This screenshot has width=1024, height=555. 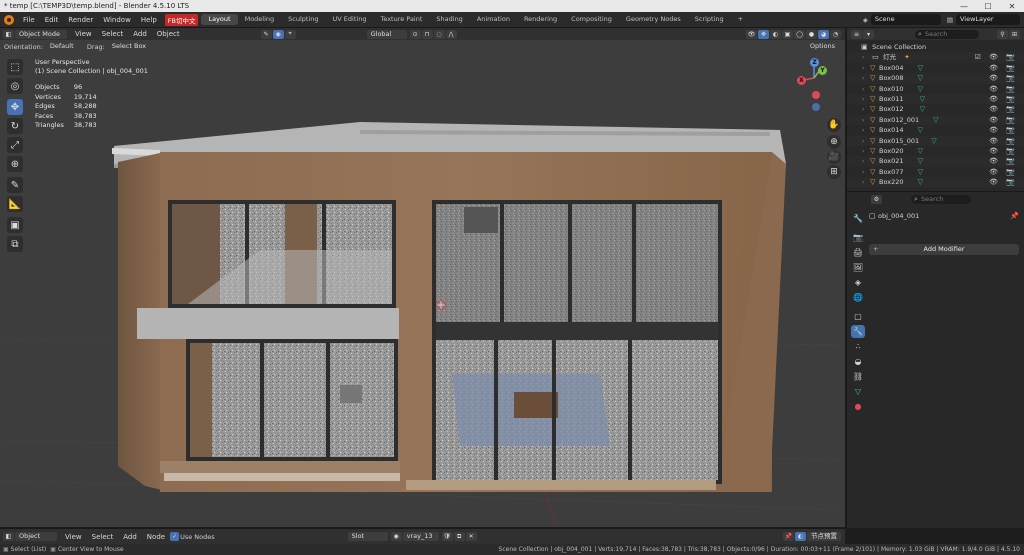 What do you see at coordinates (1014, 34) in the screenshot?
I see `new-collection-icon: ⊞` at bounding box center [1014, 34].